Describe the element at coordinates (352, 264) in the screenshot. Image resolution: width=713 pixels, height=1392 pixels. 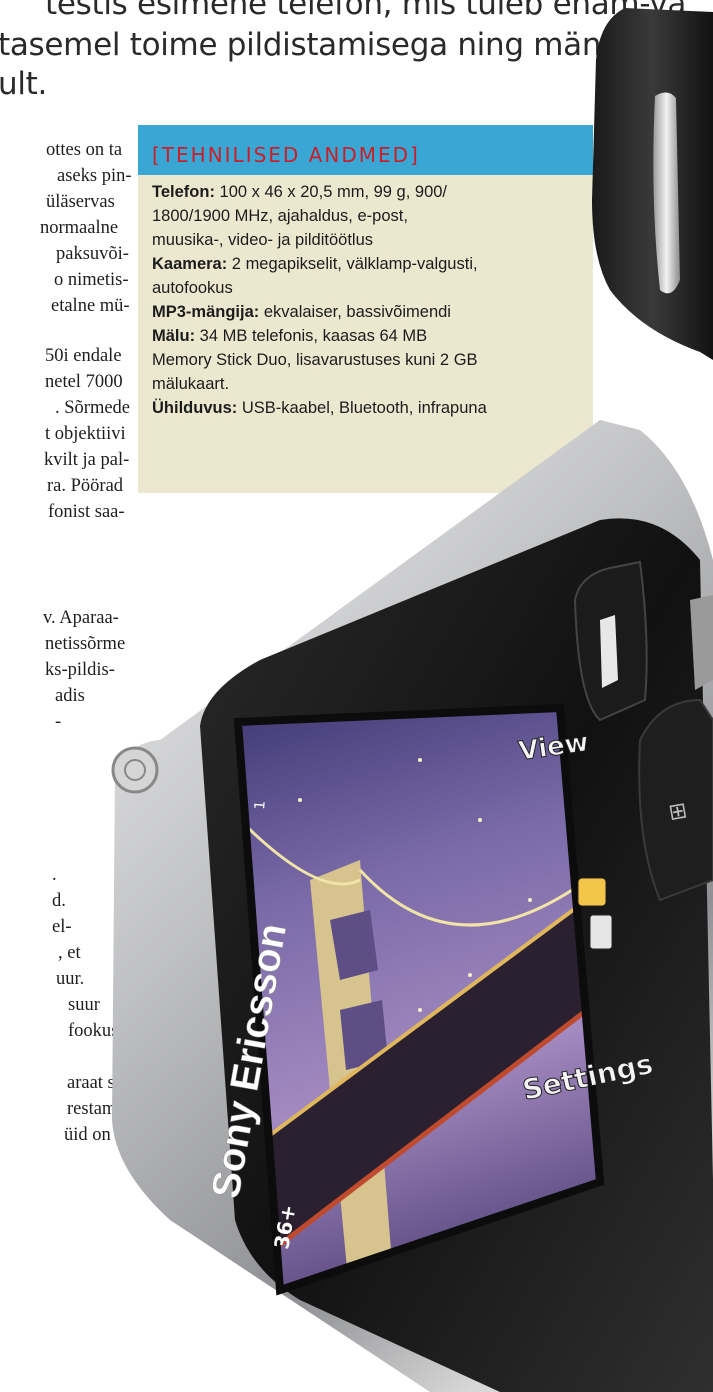
I see `spec-value: 2 megapikselit, välklamp-valgusti,` at that location.